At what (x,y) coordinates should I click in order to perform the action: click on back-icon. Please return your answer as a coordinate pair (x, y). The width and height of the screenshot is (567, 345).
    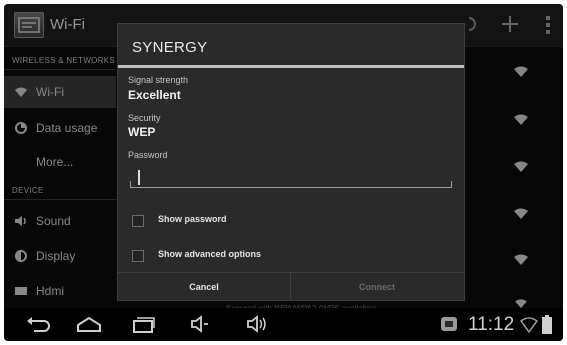
    Looking at the image, I should click on (39, 324).